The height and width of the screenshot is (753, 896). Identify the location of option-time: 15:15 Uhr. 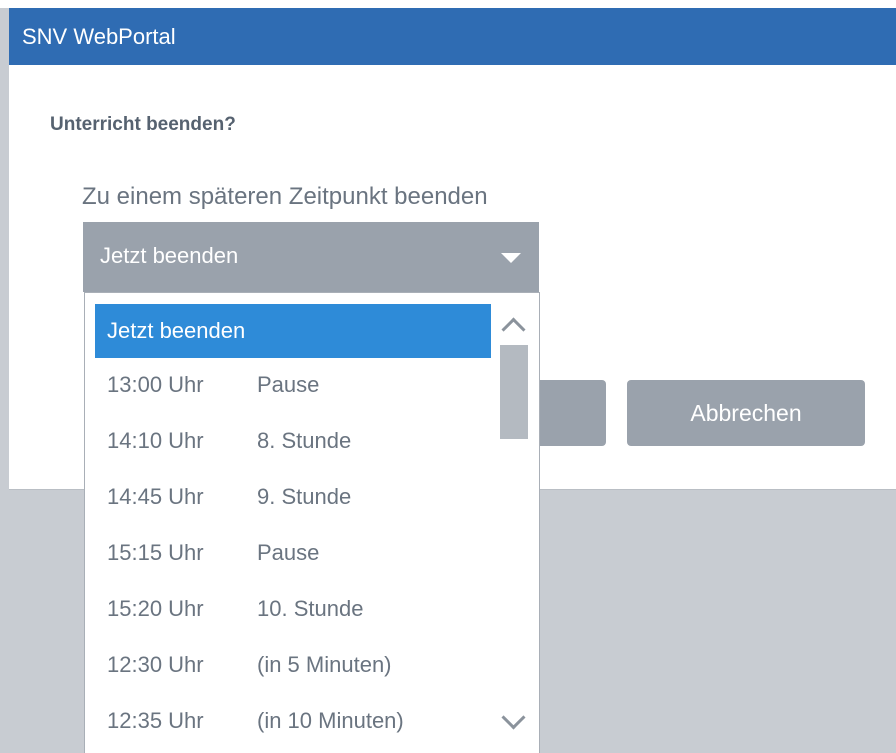
(155, 552).